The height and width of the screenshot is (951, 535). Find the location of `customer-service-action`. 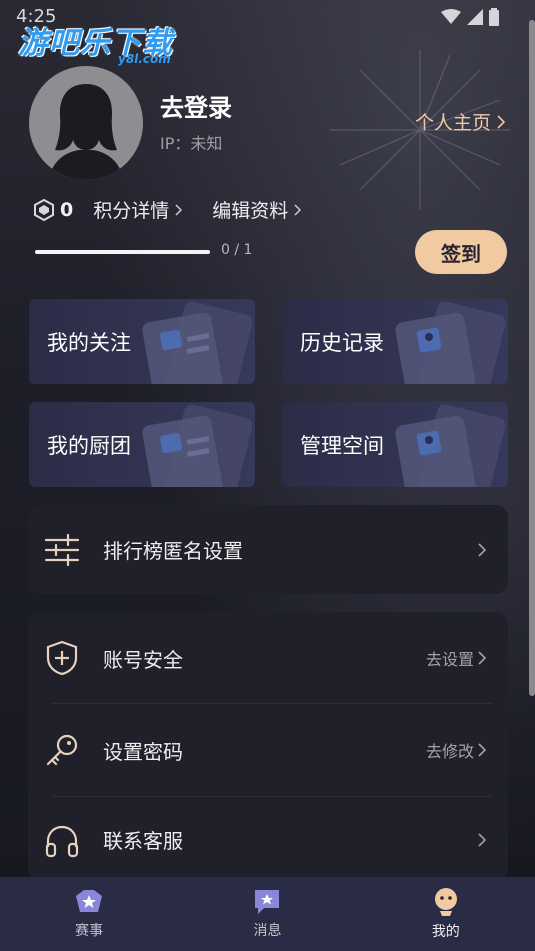

customer-service-action is located at coordinates (480, 839).